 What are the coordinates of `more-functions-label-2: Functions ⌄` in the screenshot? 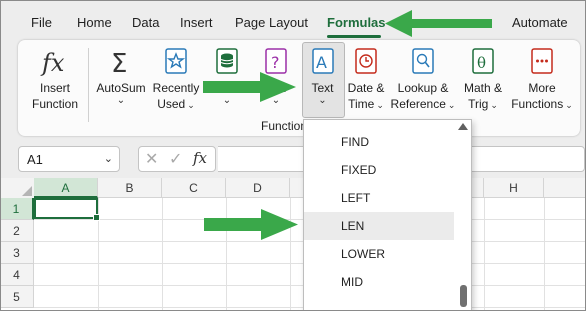 It's located at (542, 104).